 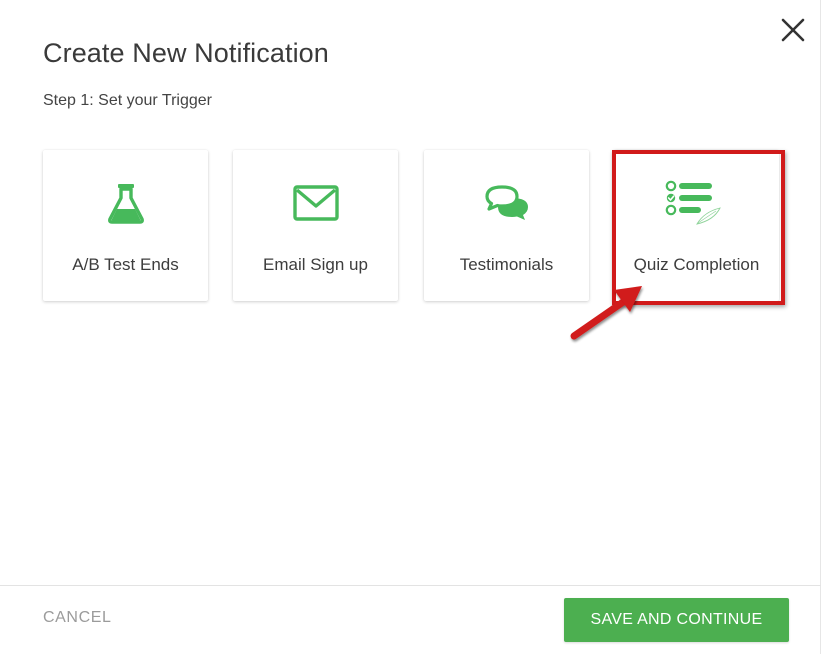 I want to click on trigger-card-email-sign-up: Email Sign up, so click(x=315, y=225).